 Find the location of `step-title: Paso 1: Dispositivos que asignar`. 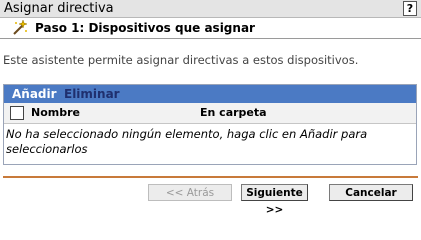

step-title: Paso 1: Dispositivos que asignar is located at coordinates (145, 28).